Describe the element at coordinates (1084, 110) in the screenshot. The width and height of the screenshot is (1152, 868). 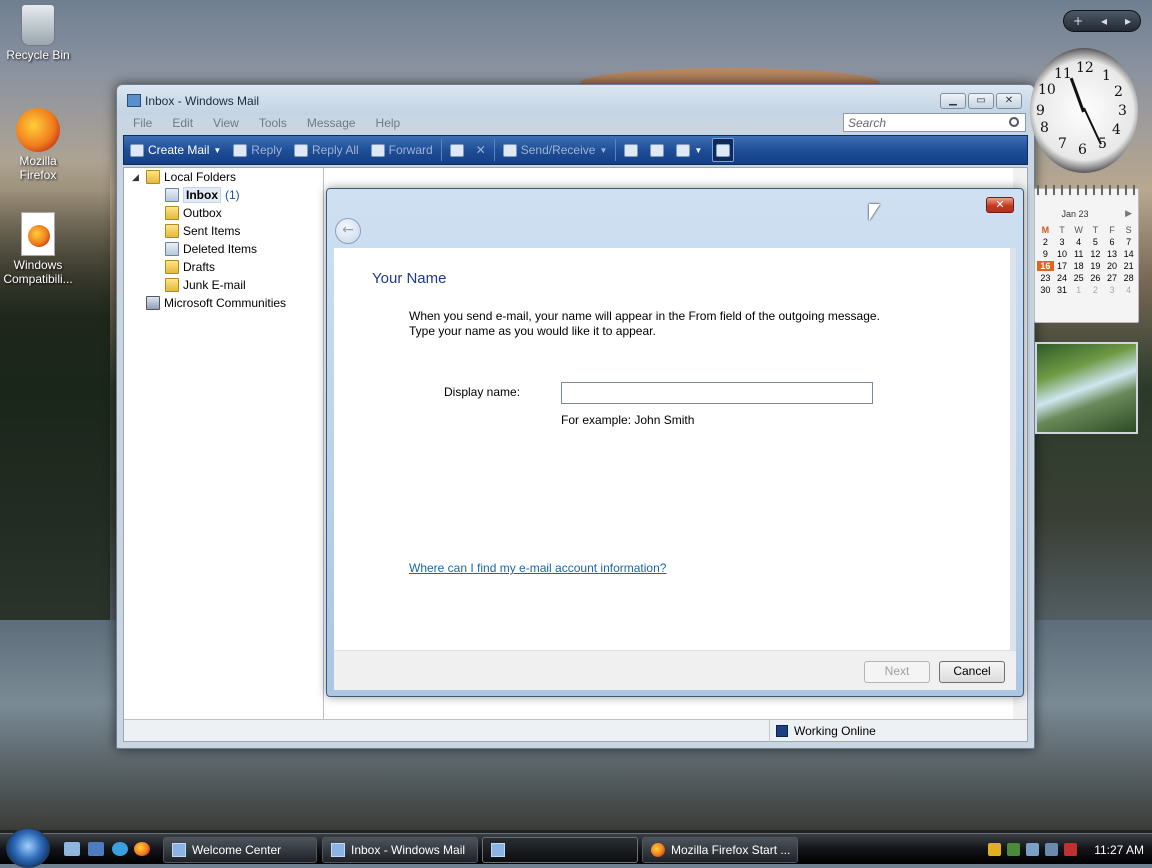
I see `clock-gadget: 12 1 2 3 4 5 6 7 8 9 10 11` at that location.